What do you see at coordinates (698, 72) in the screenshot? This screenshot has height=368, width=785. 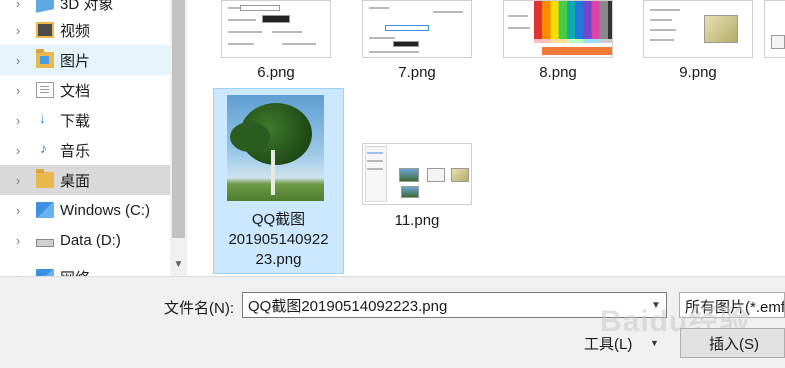 I see `file-name: 9.png` at bounding box center [698, 72].